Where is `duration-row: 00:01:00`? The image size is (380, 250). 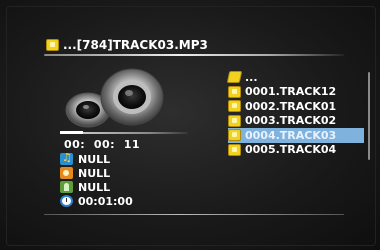
duration-row: 00:01:00 is located at coordinates (96, 201).